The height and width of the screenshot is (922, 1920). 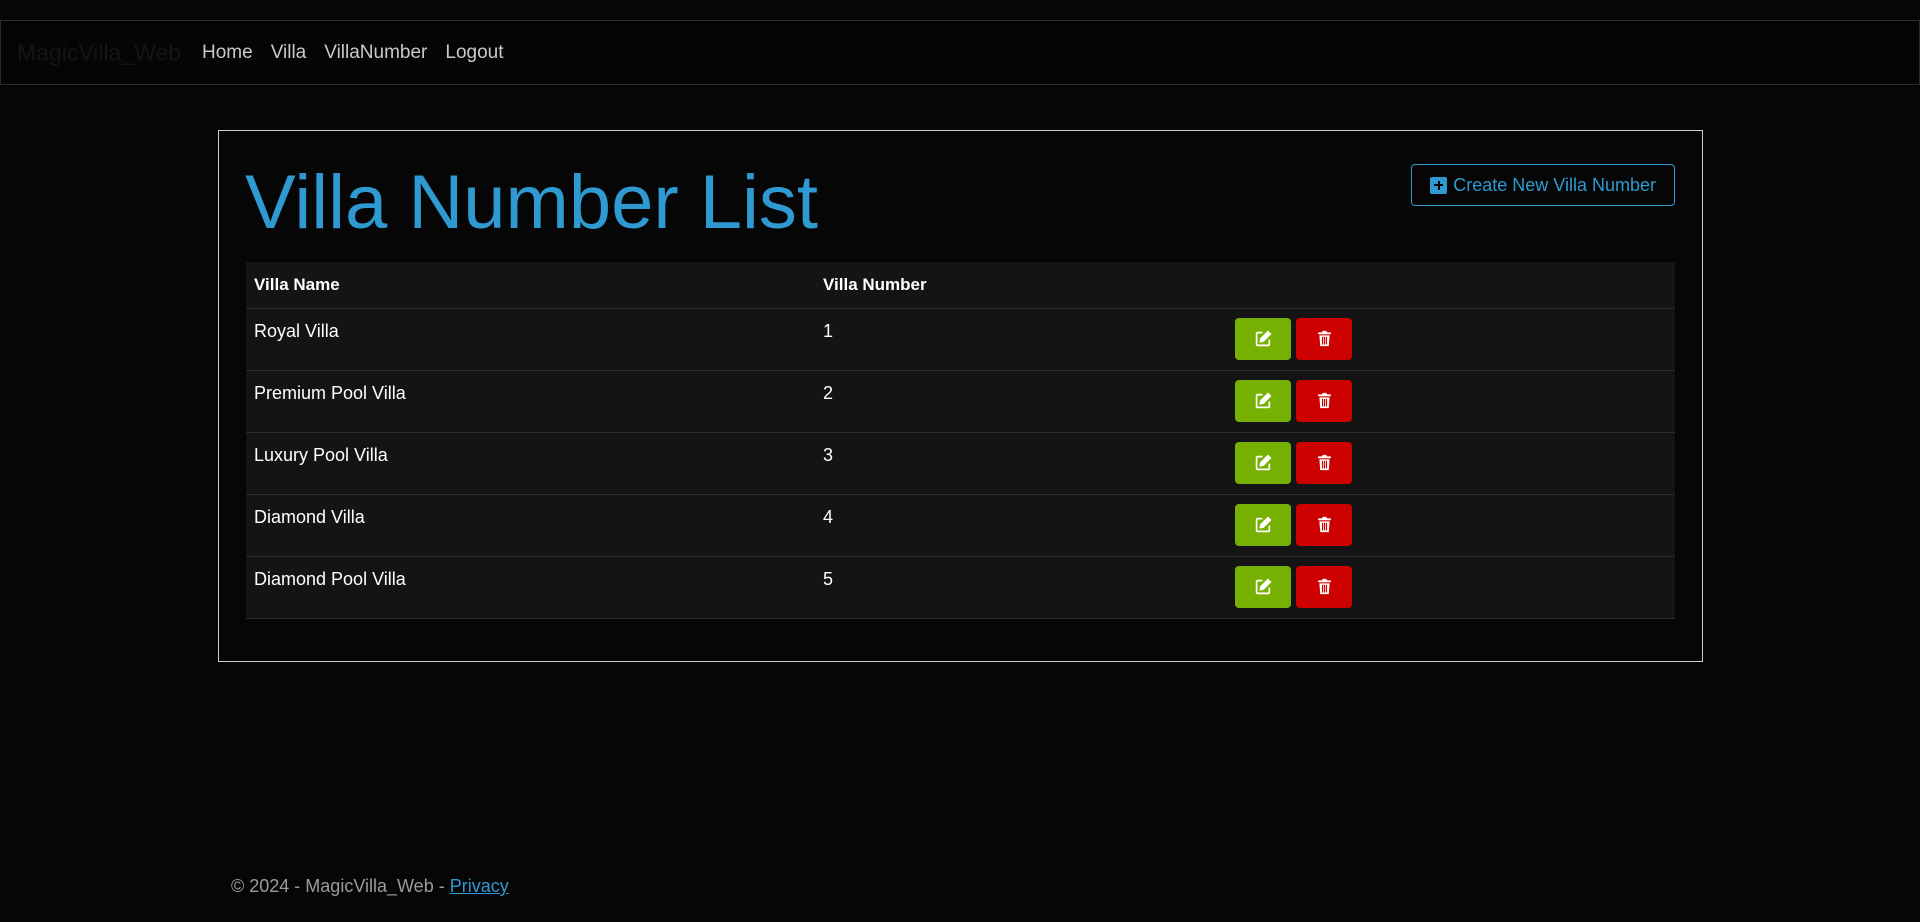 I want to click on brand-logo-link: MagicVilla_Web, so click(x=99, y=52).